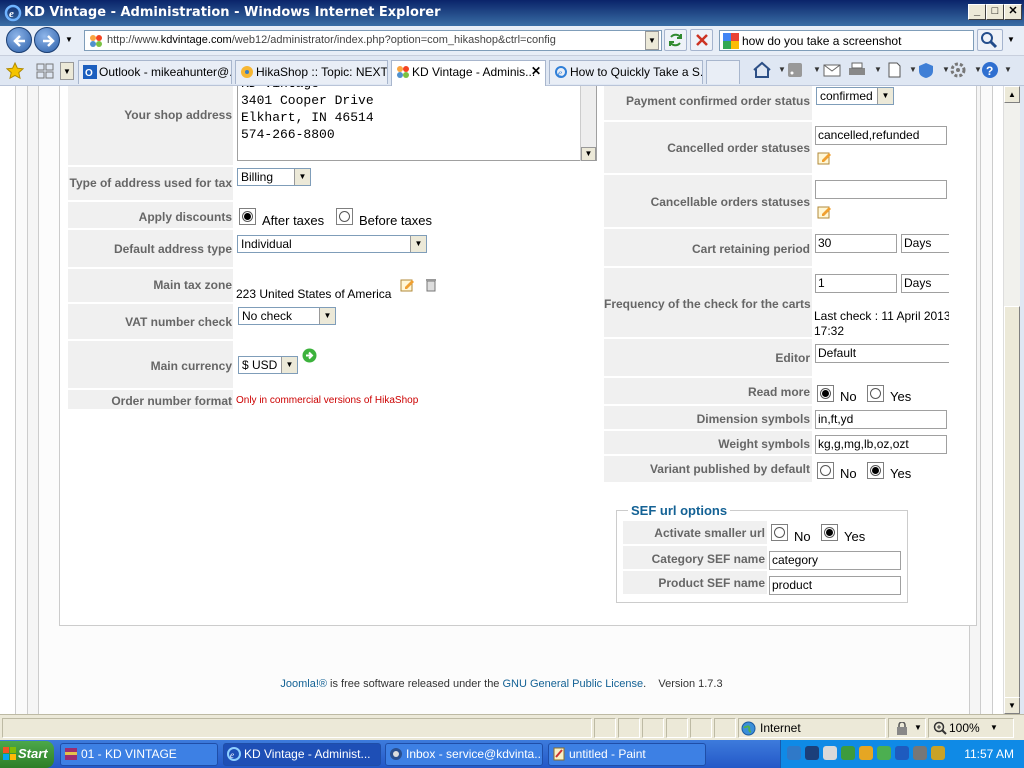 This screenshot has width=1024, height=768. What do you see at coordinates (607, 754) in the screenshot?
I see `taskbar-item-label: untitled - Paint` at bounding box center [607, 754].